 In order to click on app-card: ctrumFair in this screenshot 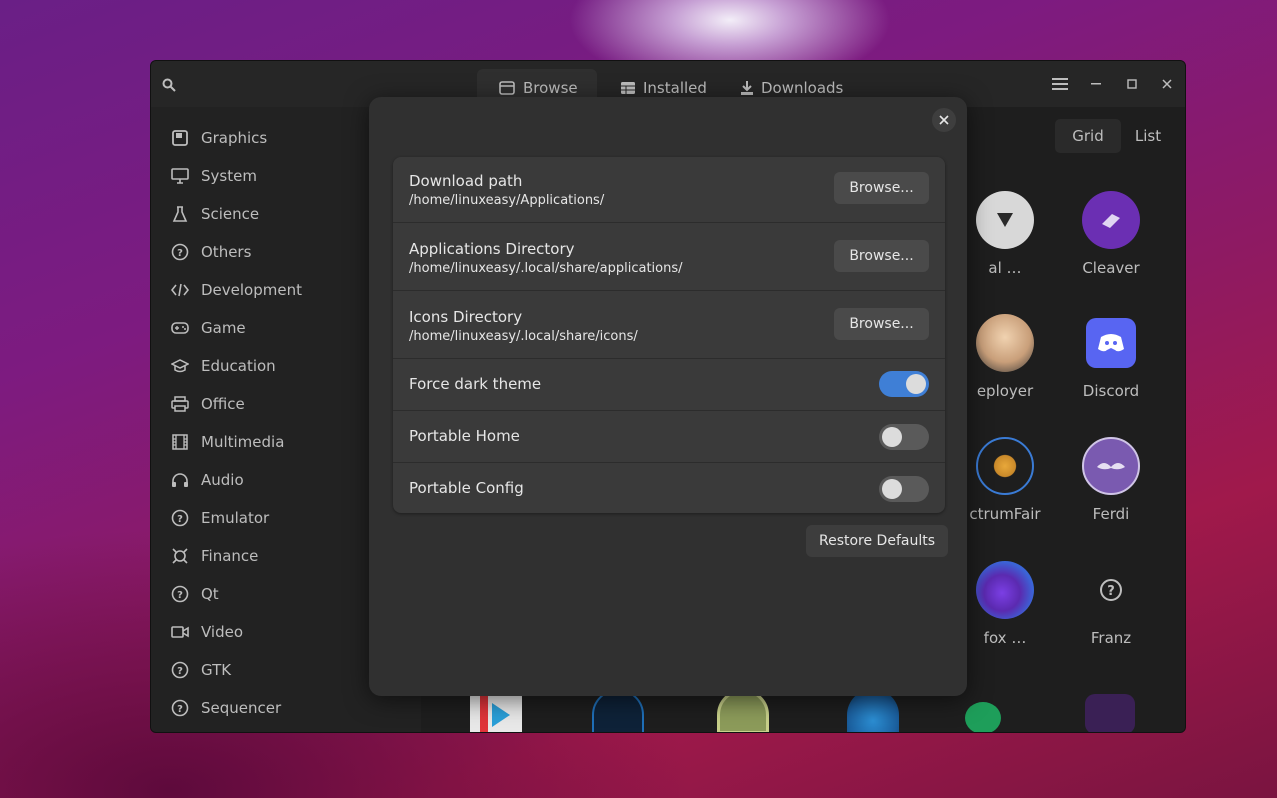, I will do `click(1005, 480)`.